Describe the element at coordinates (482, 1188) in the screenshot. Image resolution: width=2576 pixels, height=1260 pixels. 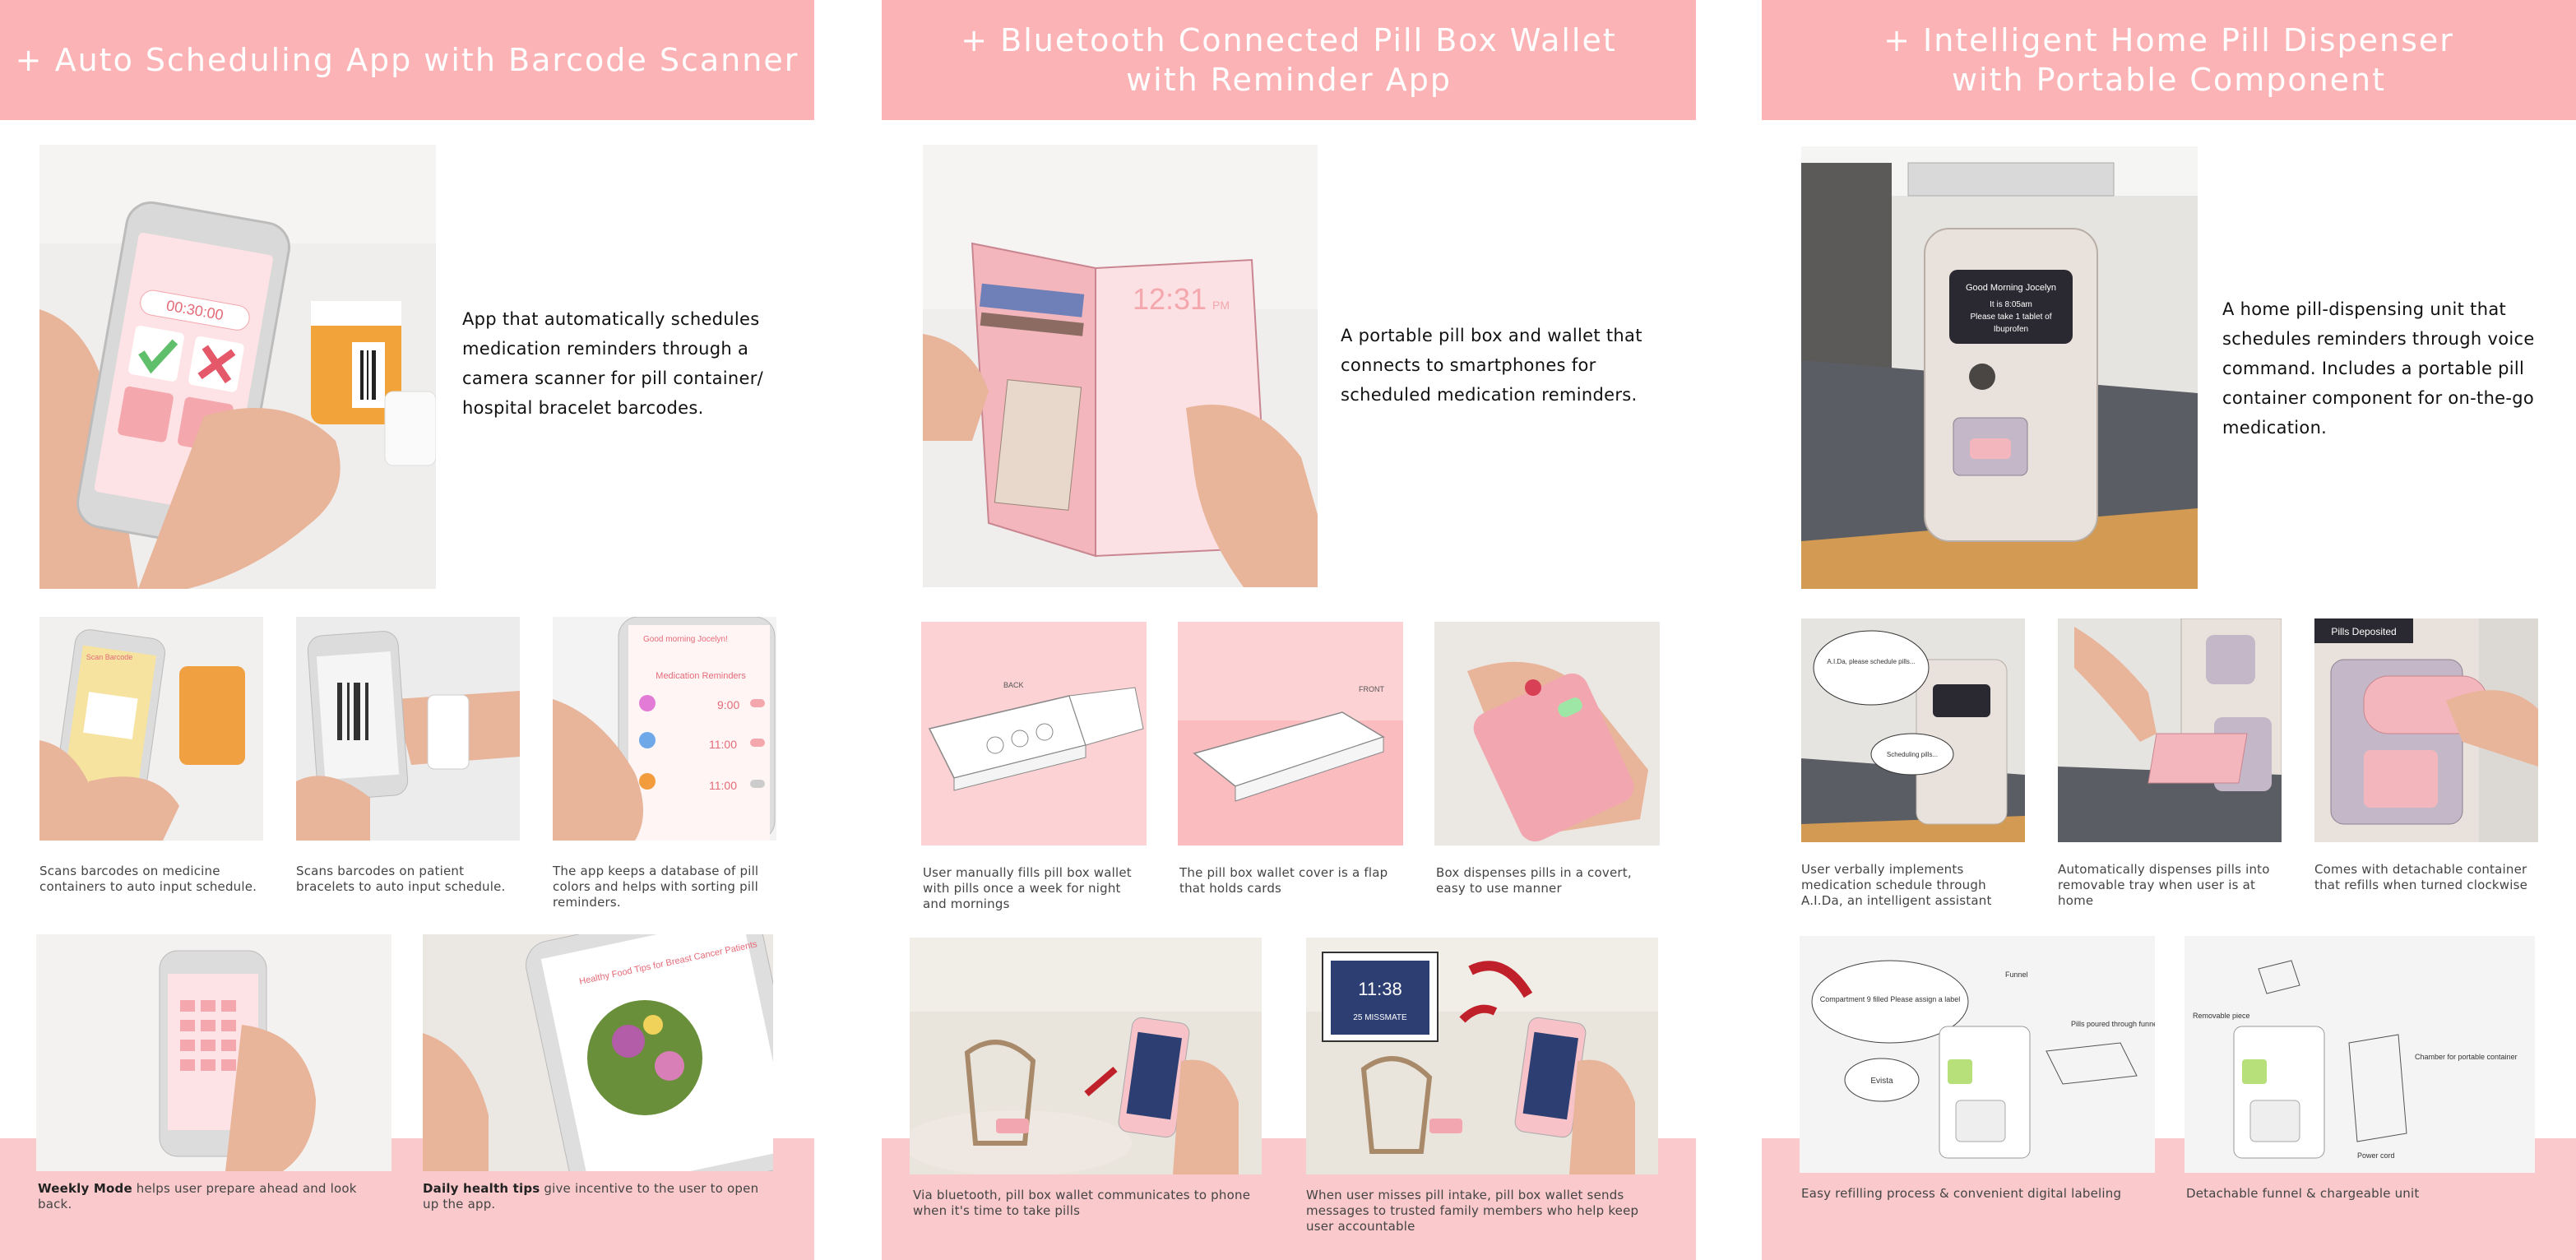
I see `caption-daily-tips-bold: Daily health tips` at that location.